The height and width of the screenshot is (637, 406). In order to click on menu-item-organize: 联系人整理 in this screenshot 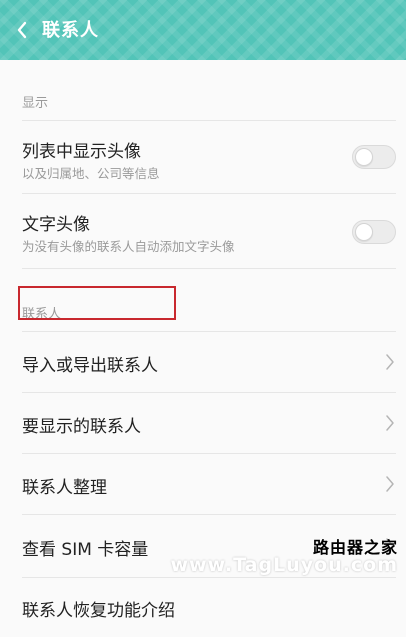, I will do `click(203, 484)`.